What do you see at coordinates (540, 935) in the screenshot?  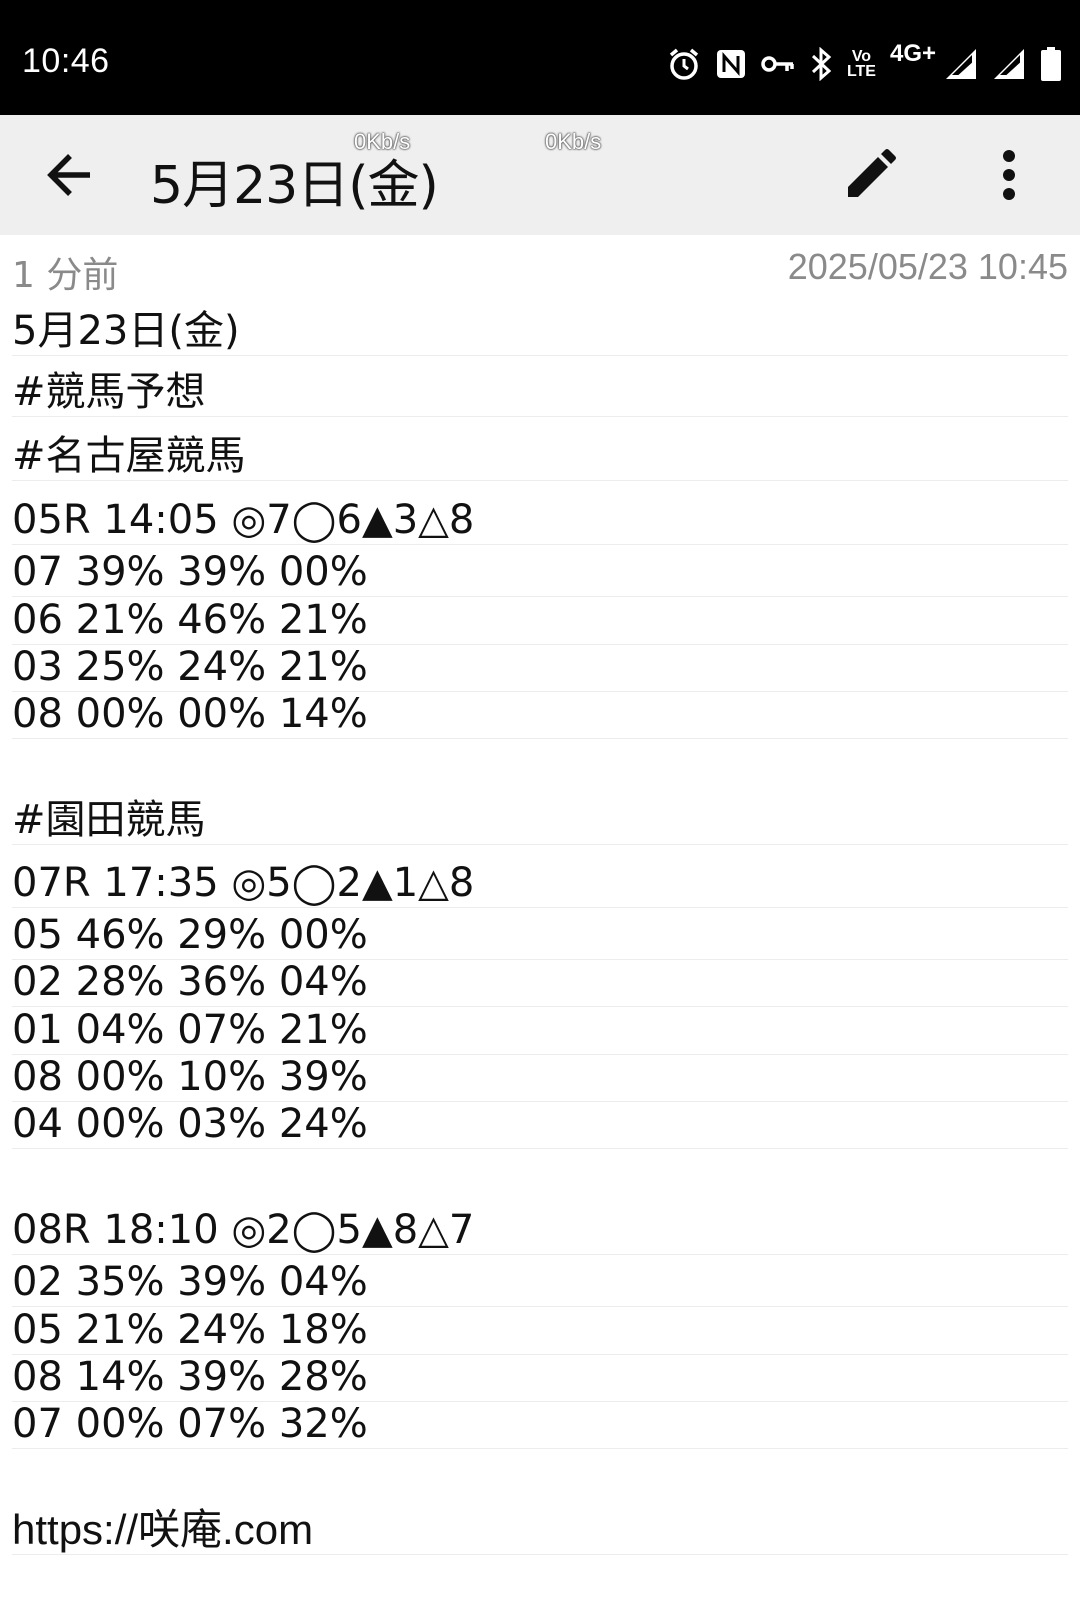 I see `note-line: 05 46% 29% 00%` at bounding box center [540, 935].